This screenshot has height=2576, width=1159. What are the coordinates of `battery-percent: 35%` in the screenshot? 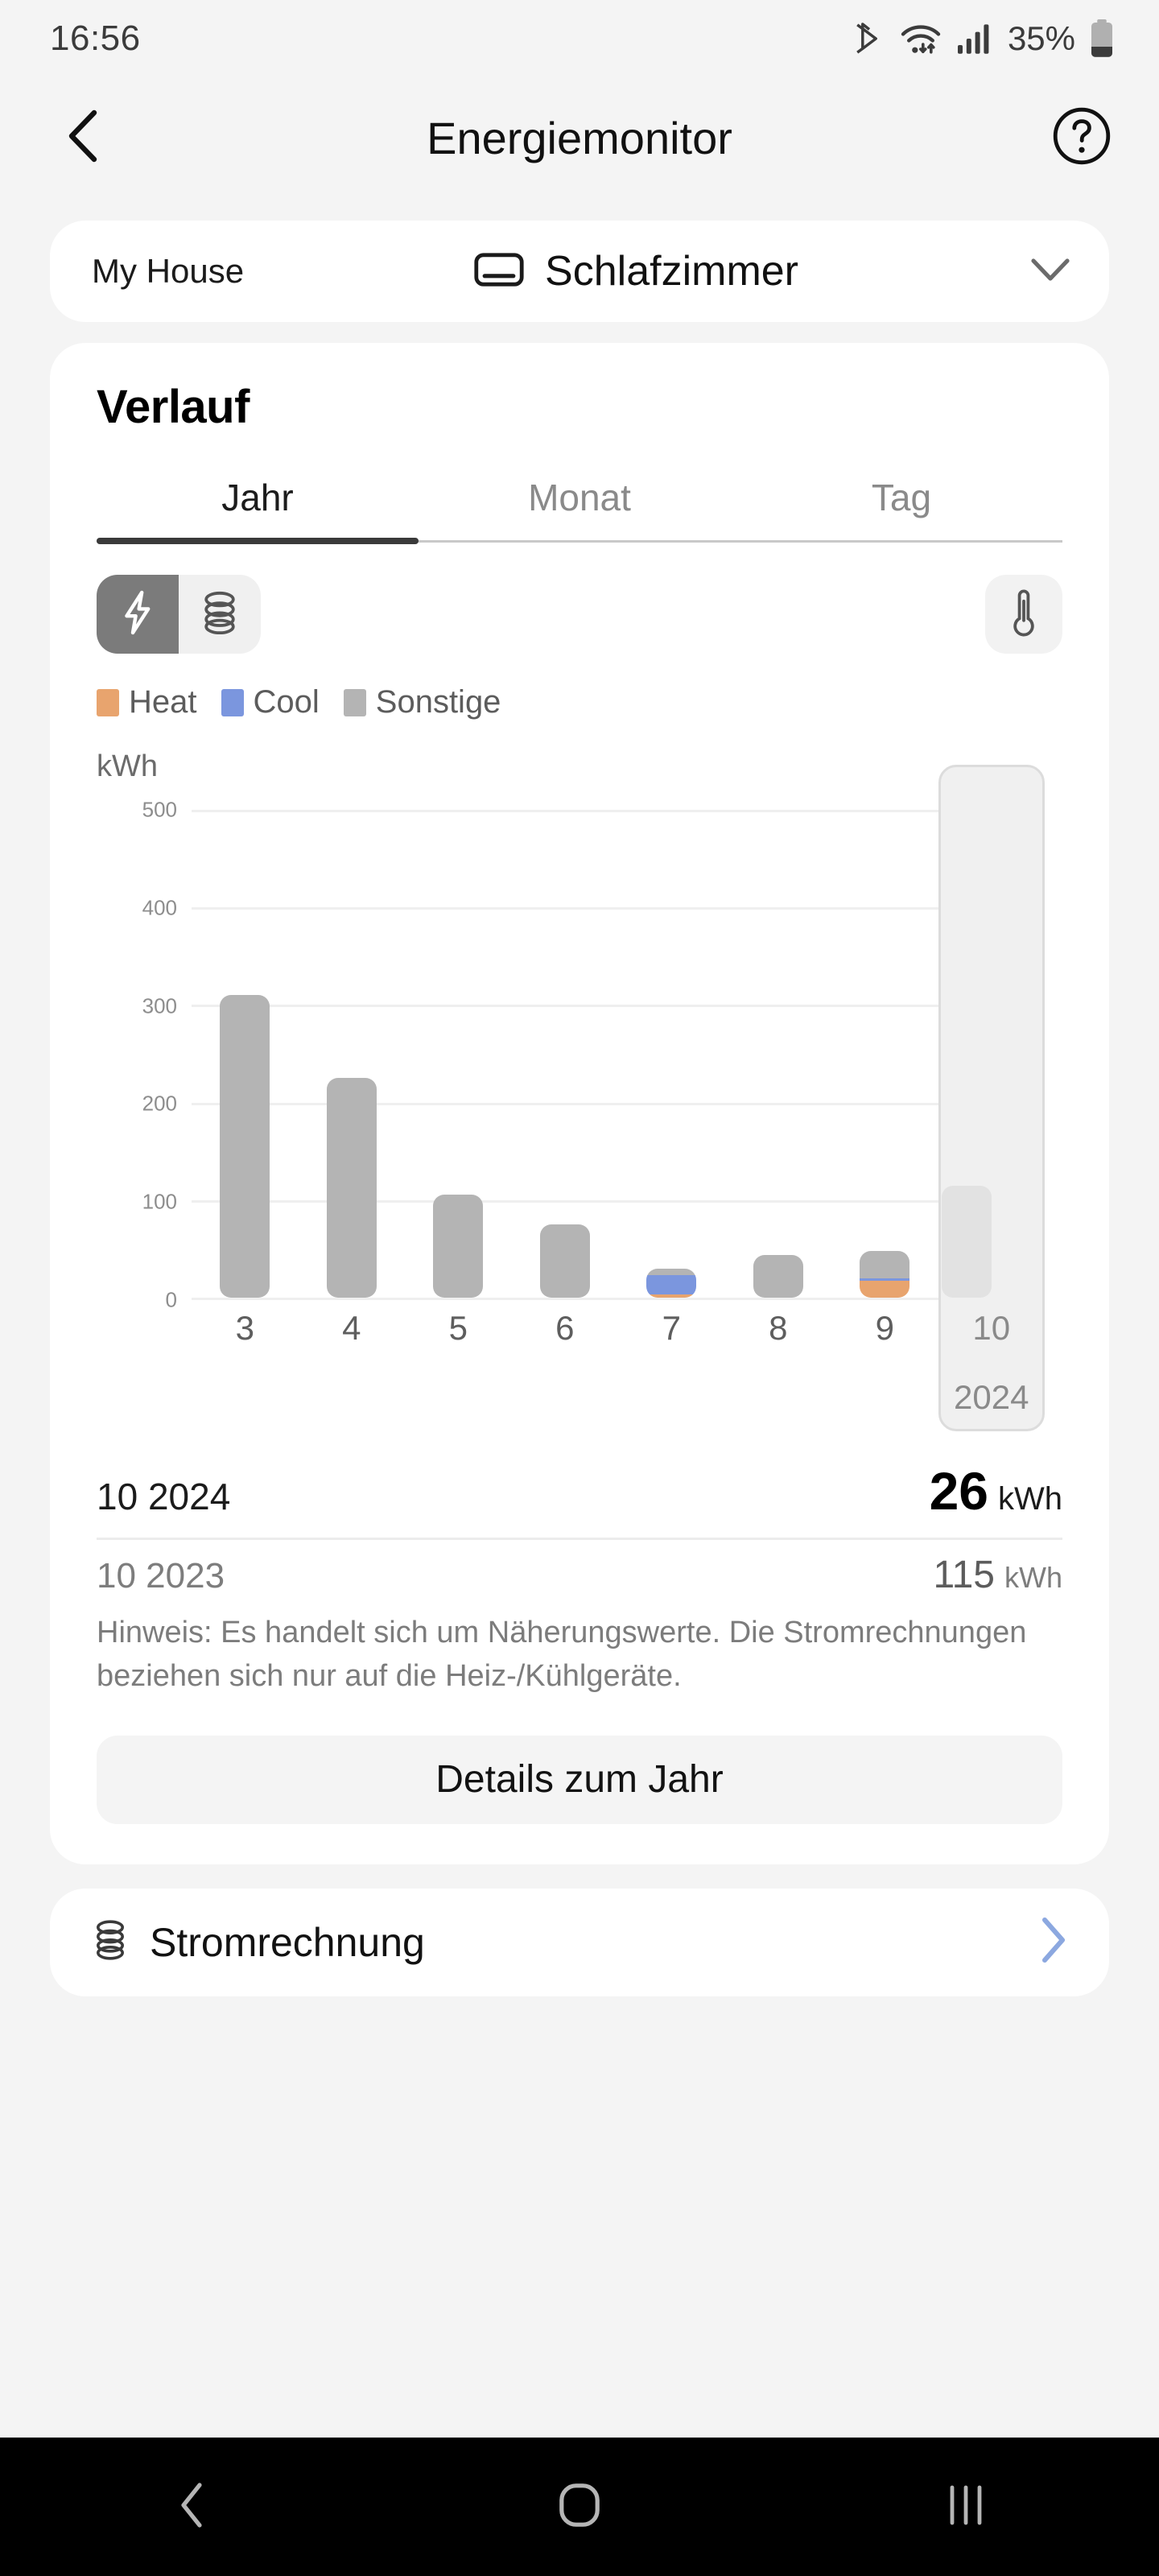 It's located at (1041, 38).